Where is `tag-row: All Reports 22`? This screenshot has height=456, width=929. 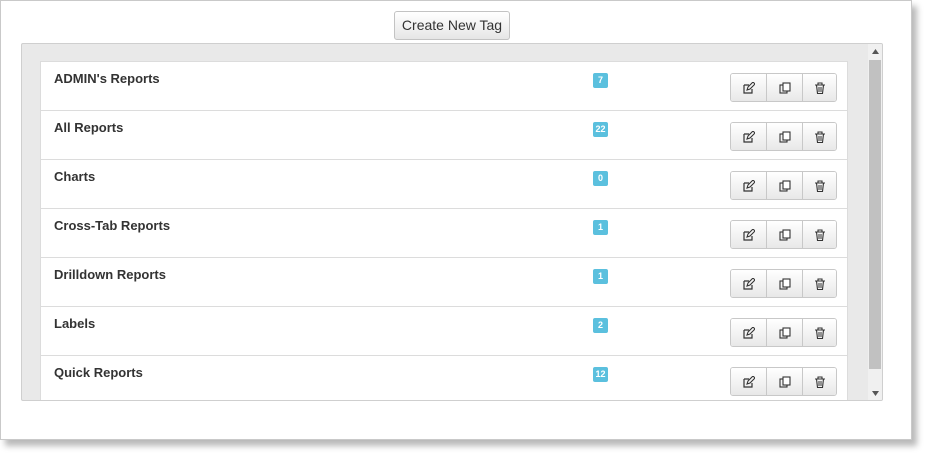
tag-row: All Reports 22 is located at coordinates (444, 135).